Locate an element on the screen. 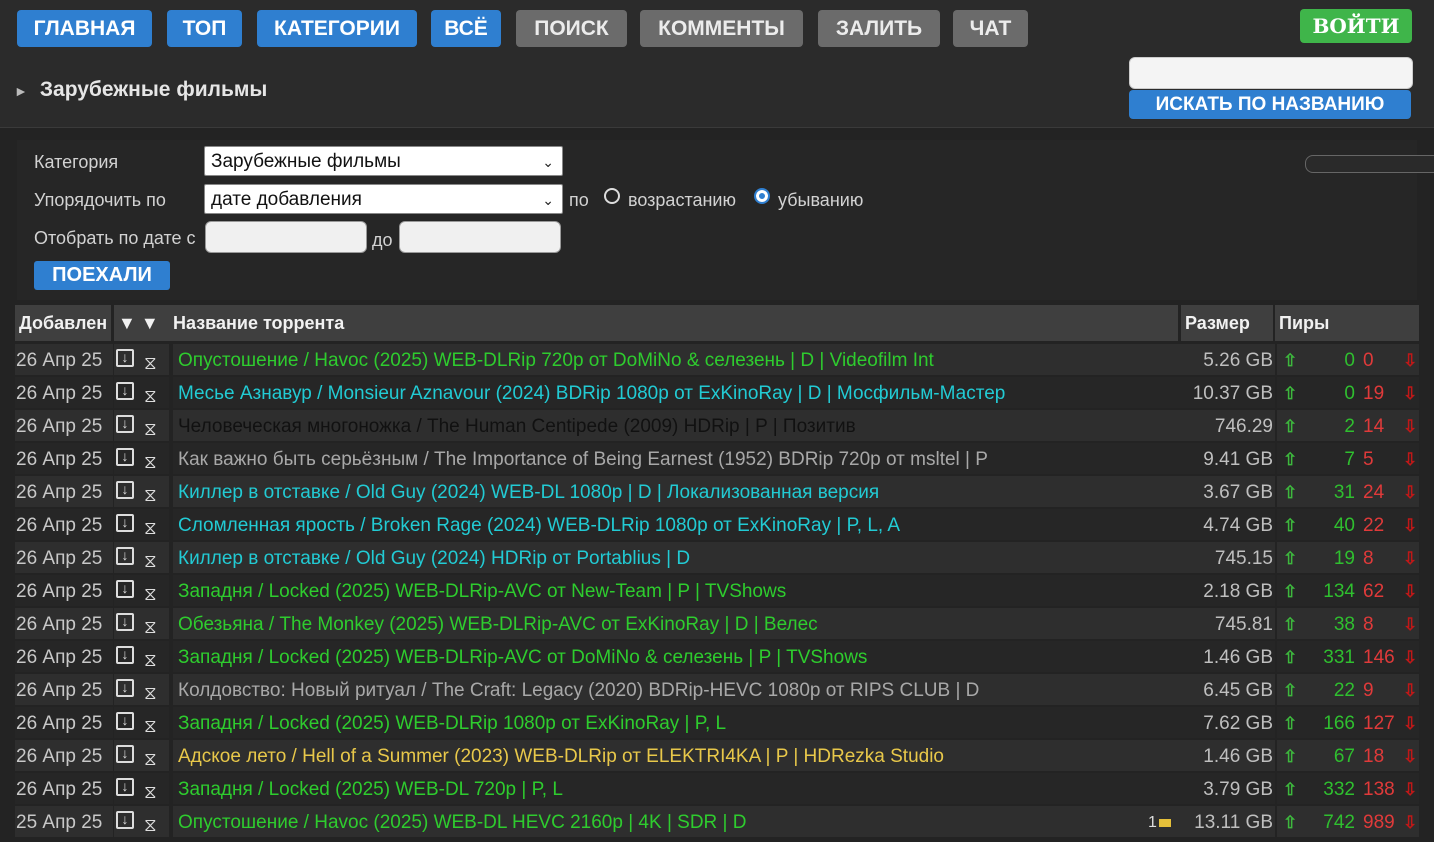 The width and height of the screenshot is (1434, 842). nav-all: ВСЁ is located at coordinates (466, 28).